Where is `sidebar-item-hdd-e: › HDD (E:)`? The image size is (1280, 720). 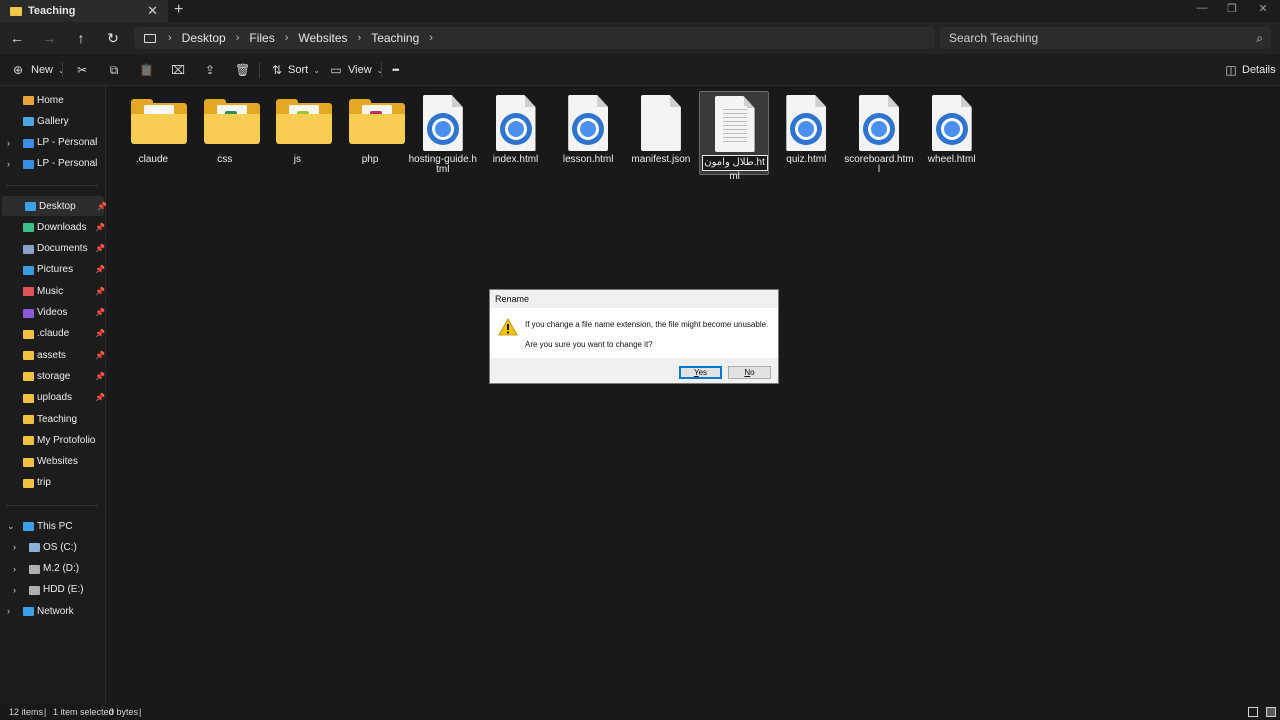 sidebar-item-hdd-e: › HDD (E:) is located at coordinates (52, 590).